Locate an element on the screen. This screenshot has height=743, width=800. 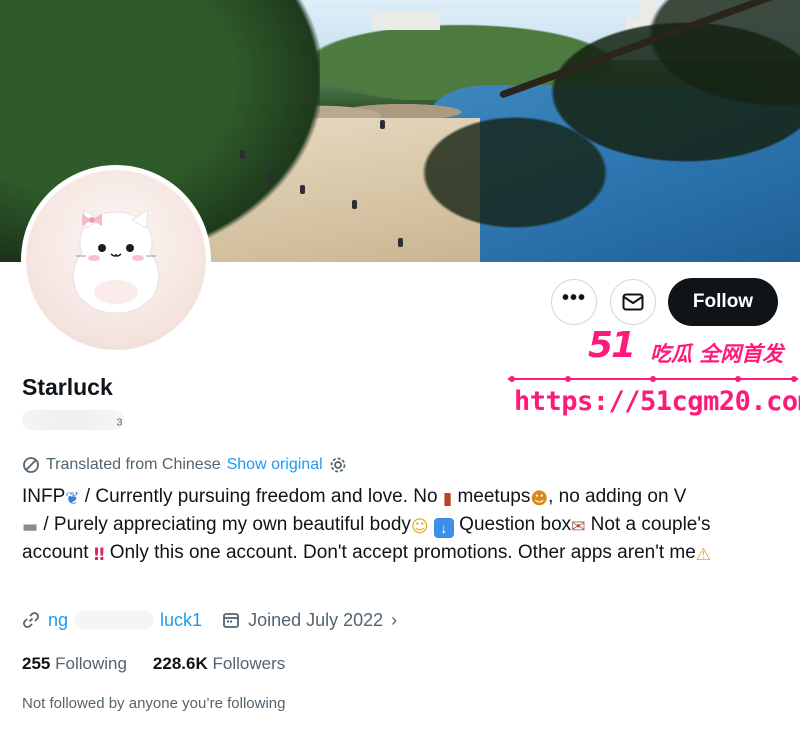
avatar-image is located at coordinates (116, 260).